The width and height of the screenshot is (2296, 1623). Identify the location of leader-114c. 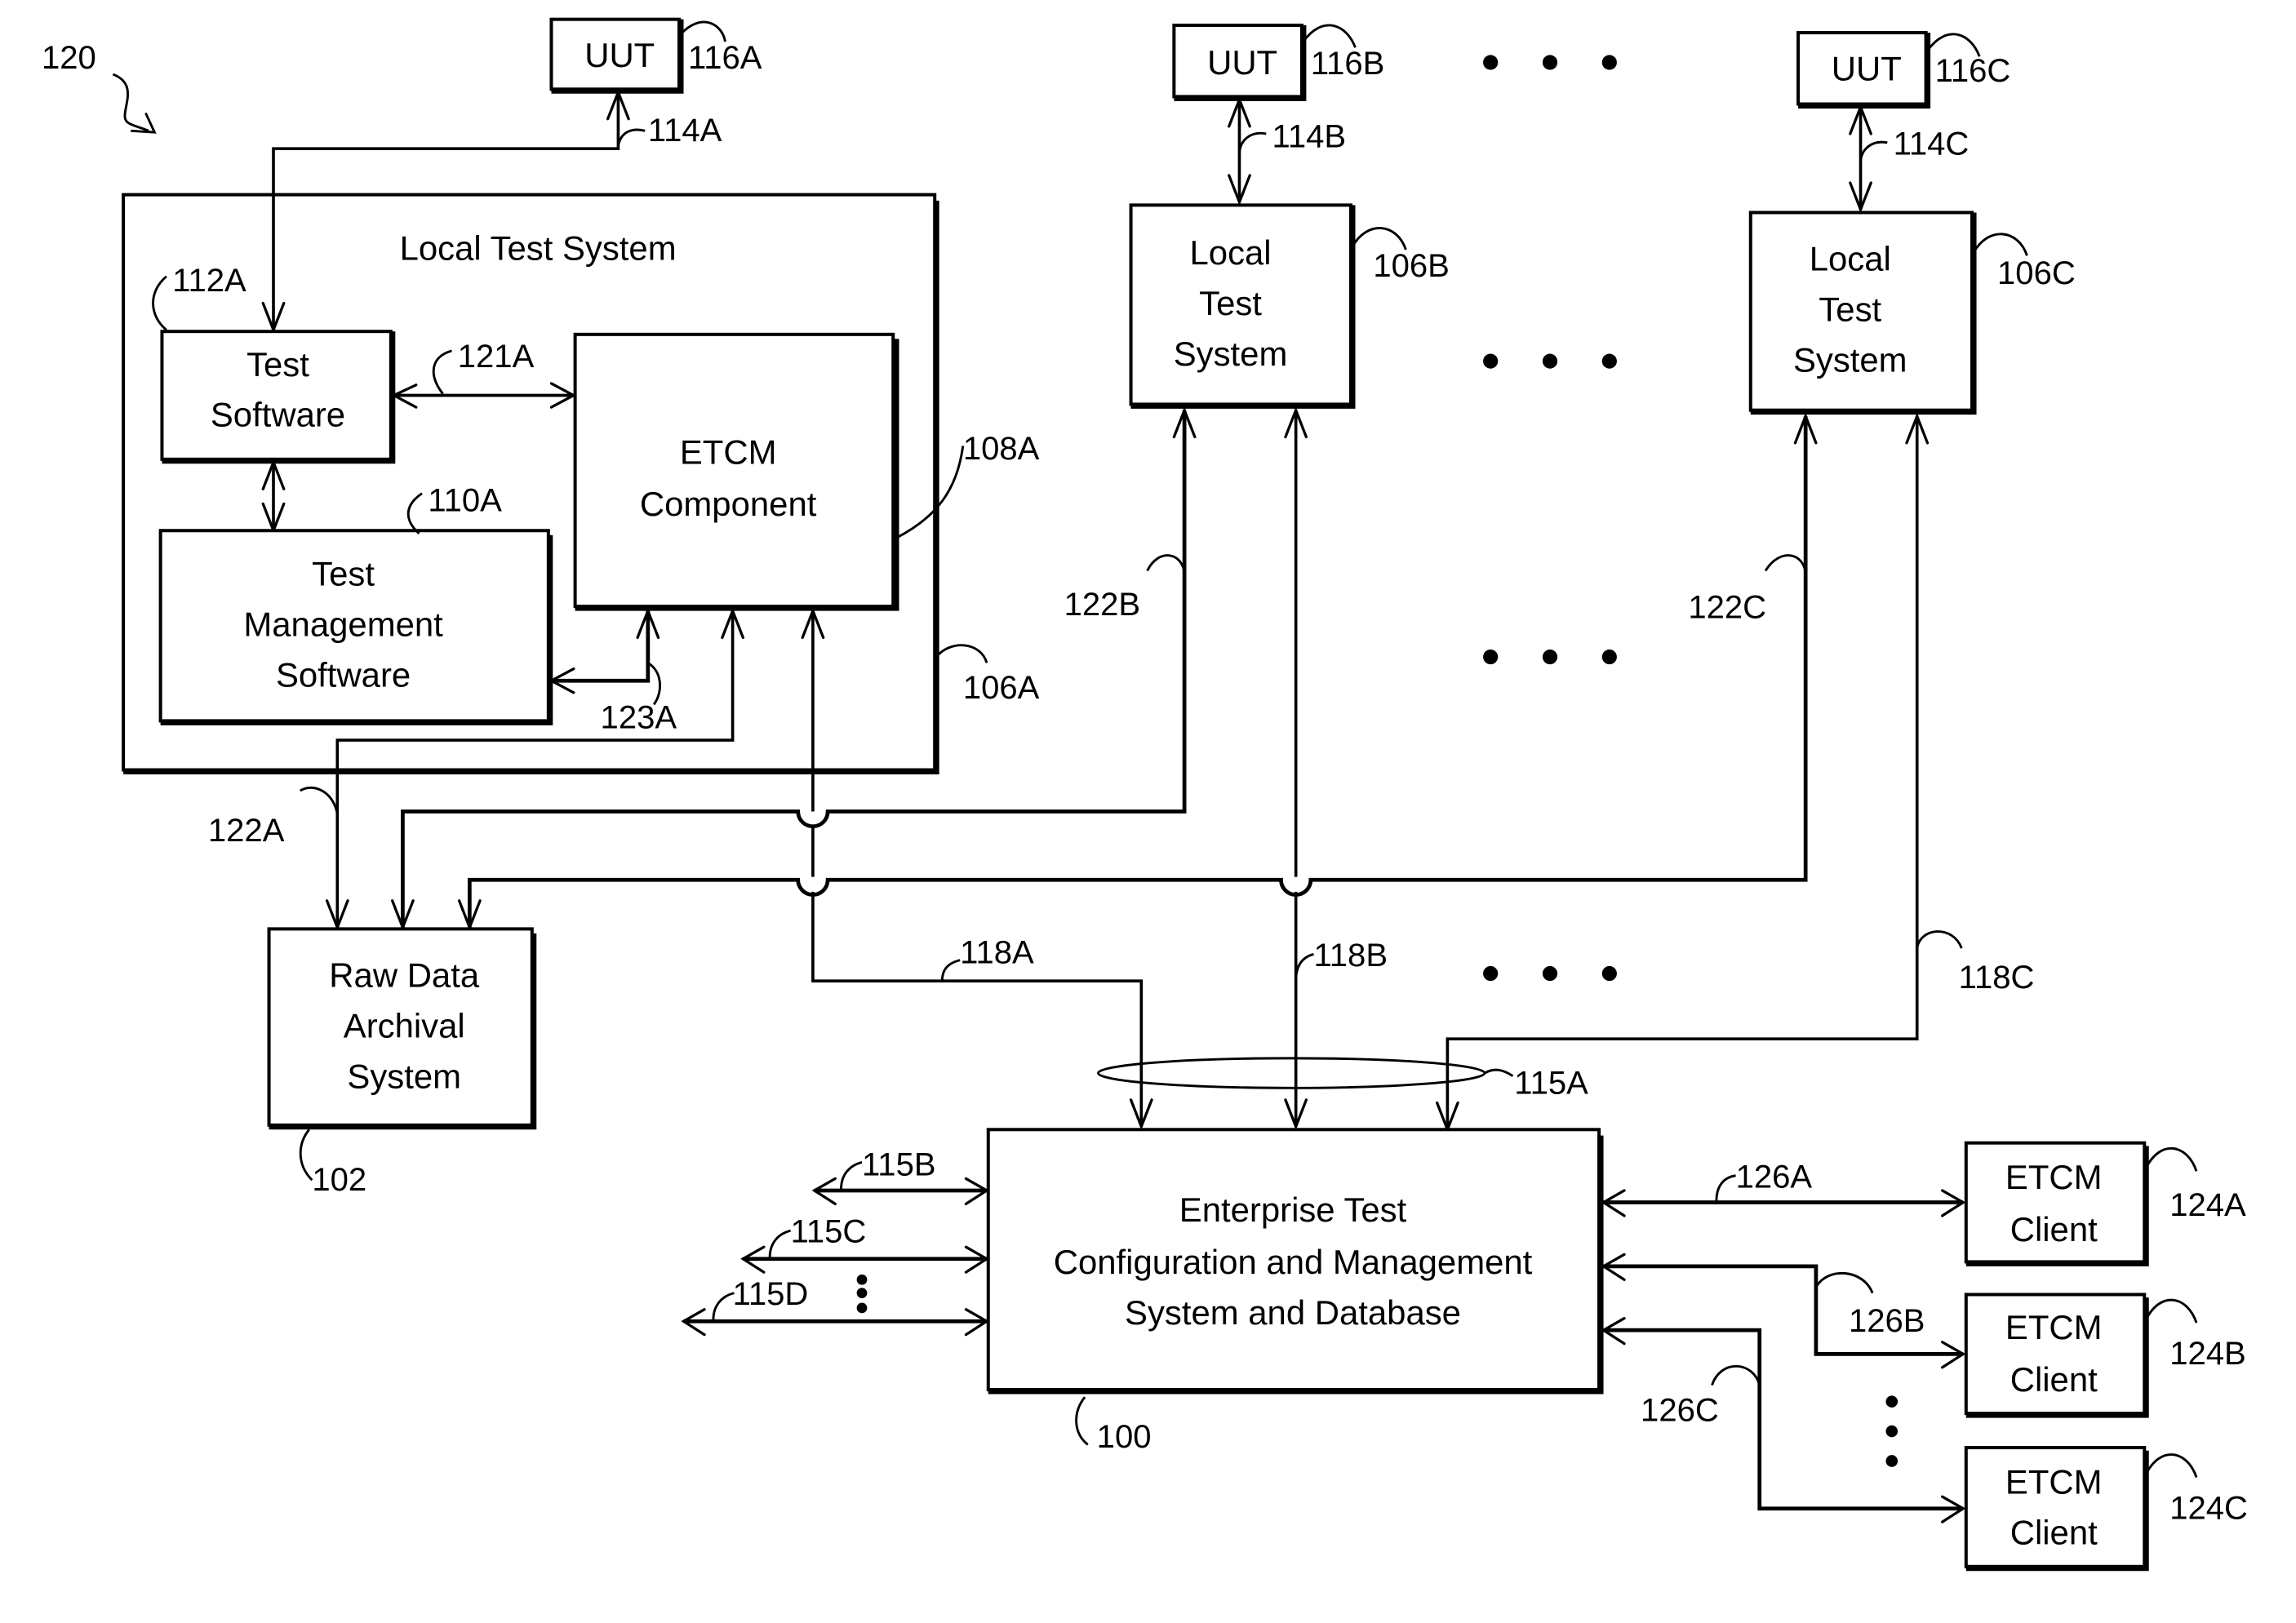
(1873, 152).